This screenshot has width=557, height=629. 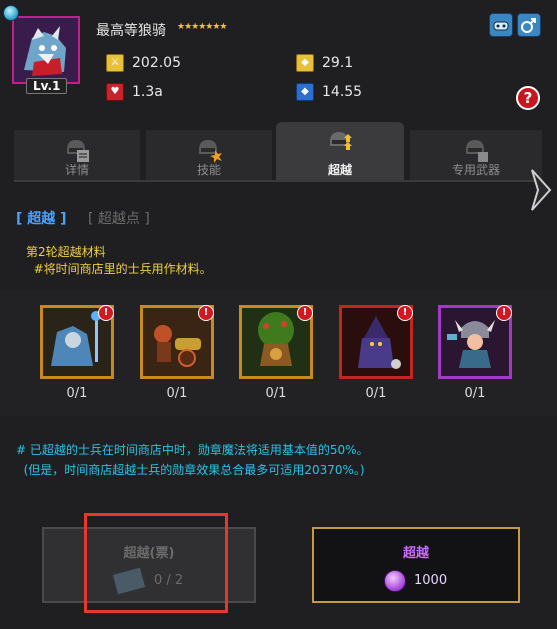 What do you see at coordinates (431, 580) in the screenshot?
I see `transcend-cost: 1000` at bounding box center [431, 580].